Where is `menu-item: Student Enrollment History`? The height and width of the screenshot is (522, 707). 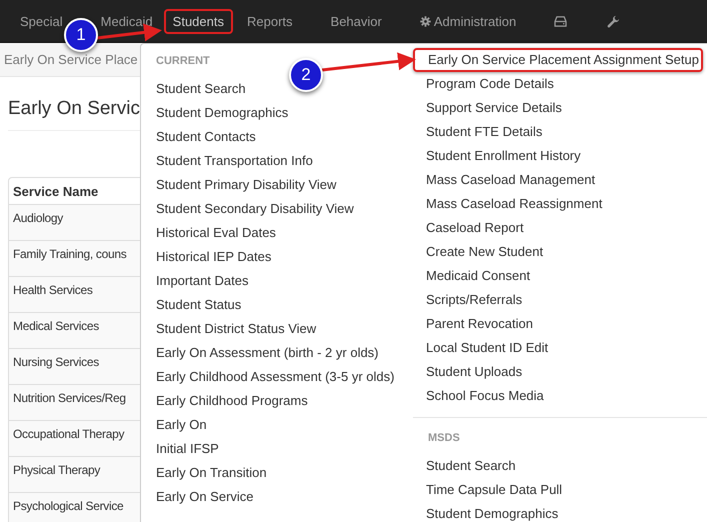
menu-item: Student Enrollment History is located at coordinates (560, 156).